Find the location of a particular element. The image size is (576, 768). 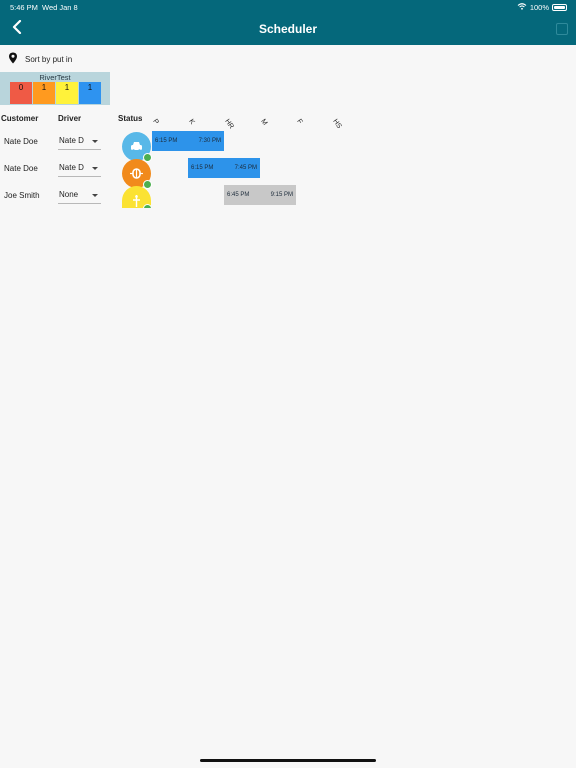

legend-cell-yellow: 1 is located at coordinates (67, 93).